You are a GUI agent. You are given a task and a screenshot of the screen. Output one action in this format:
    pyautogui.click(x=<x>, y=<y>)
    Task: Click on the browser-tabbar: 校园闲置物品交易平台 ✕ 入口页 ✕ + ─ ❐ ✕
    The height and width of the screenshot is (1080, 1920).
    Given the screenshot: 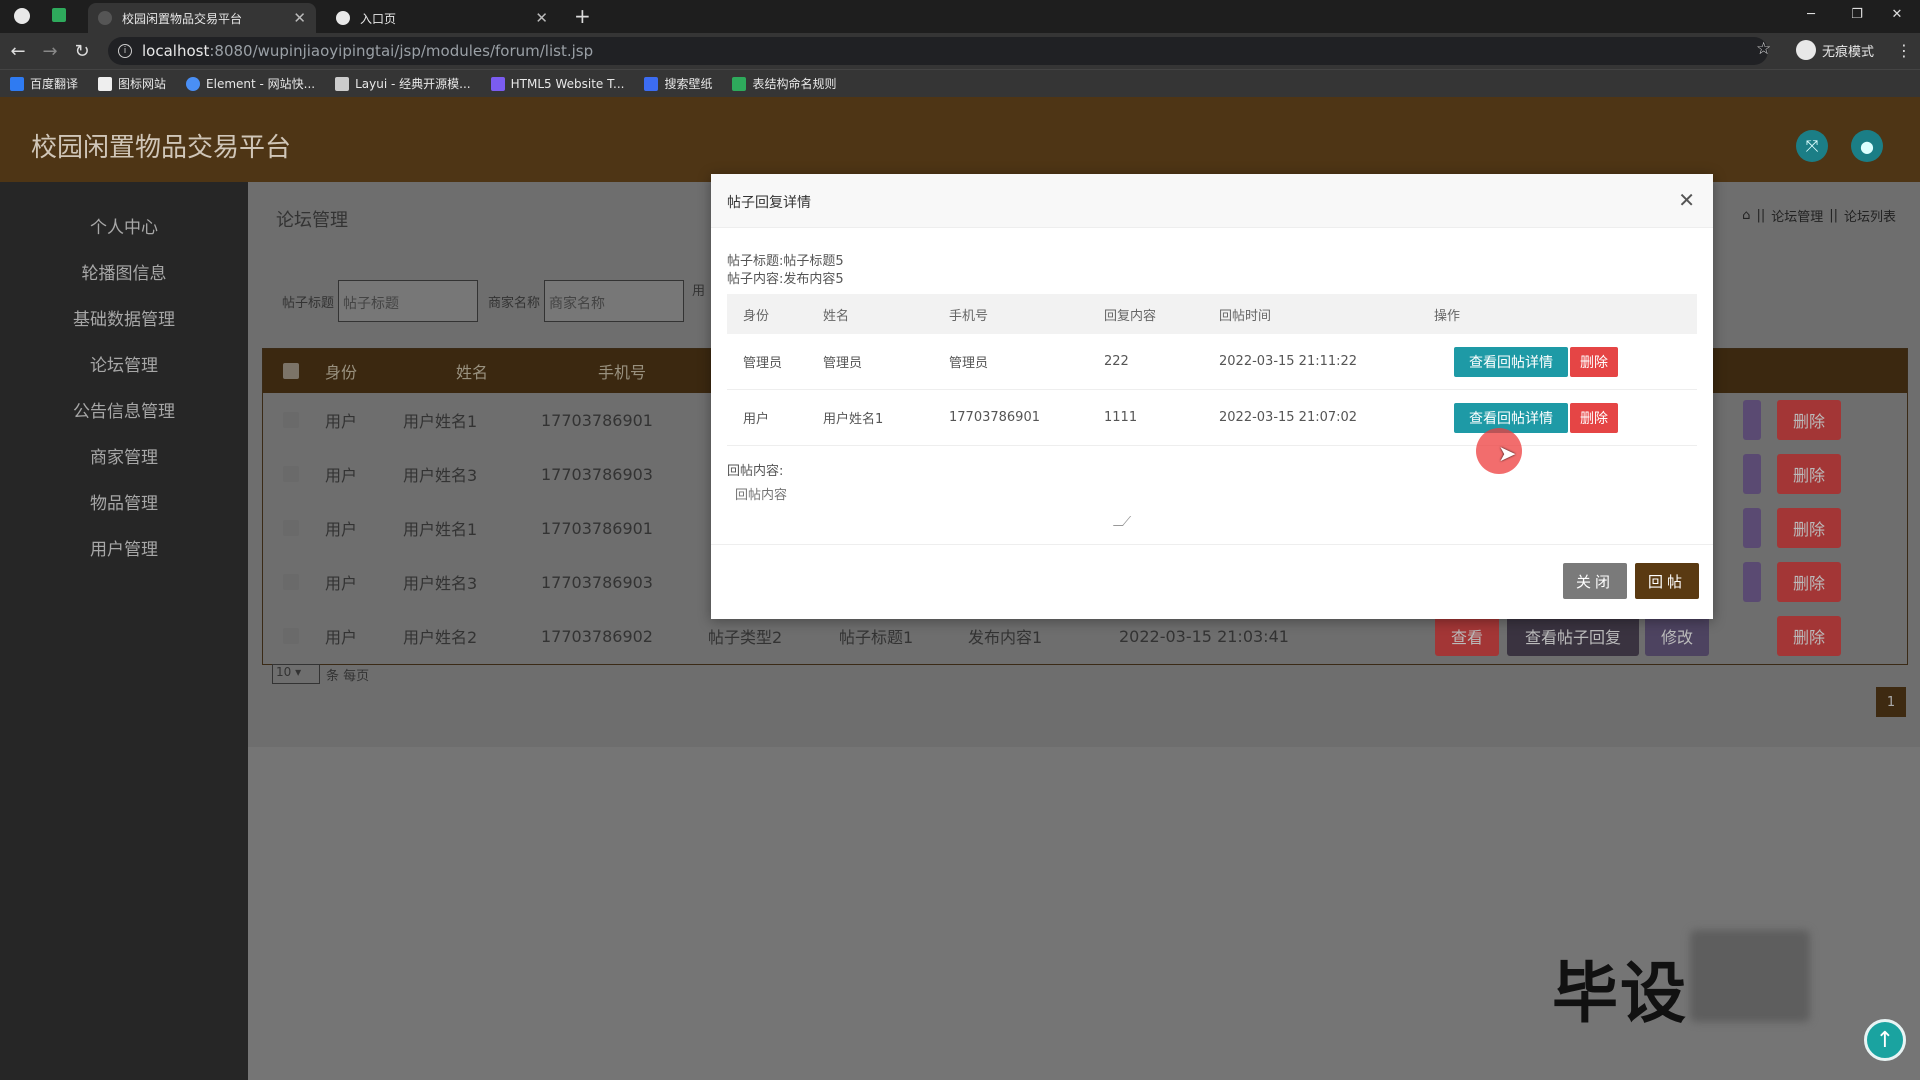 What is the action you would take?
    pyautogui.click(x=960, y=16)
    